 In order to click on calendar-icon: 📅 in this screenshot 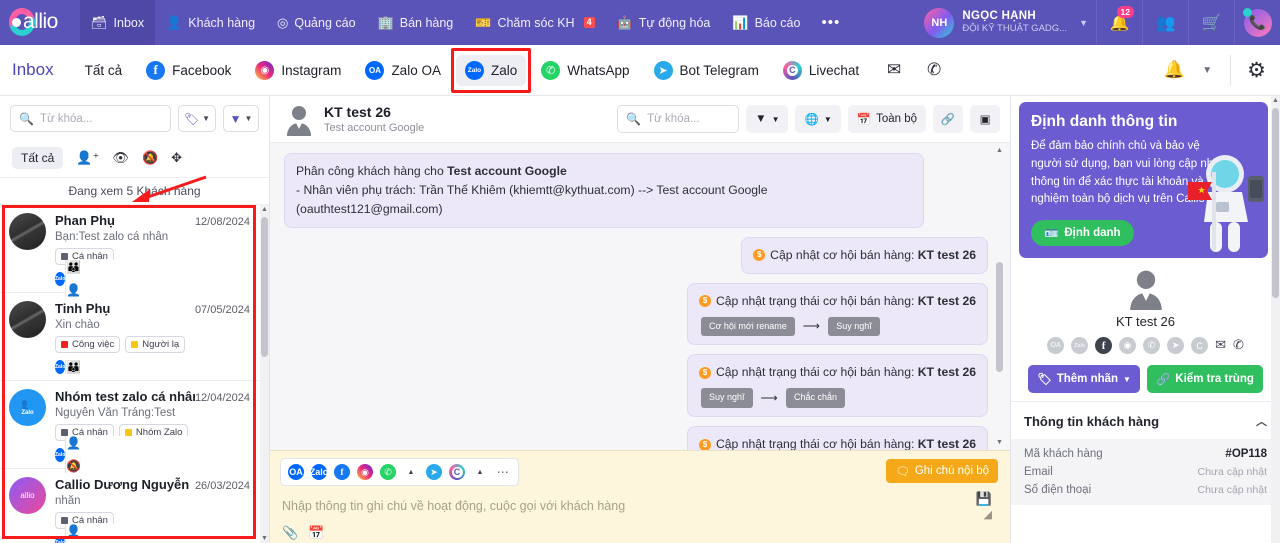, I will do `click(316, 533)`.